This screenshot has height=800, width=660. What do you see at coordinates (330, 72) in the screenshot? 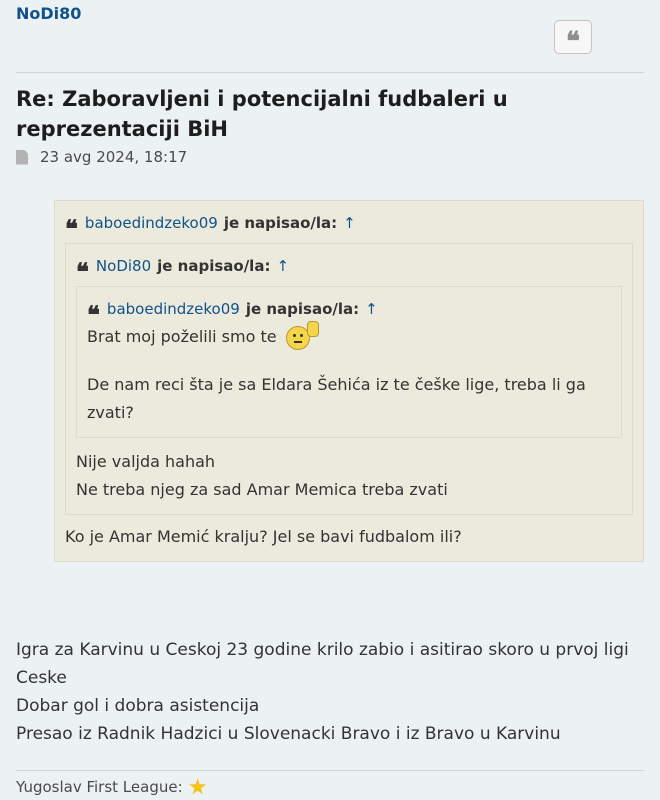
I see `divider` at bounding box center [330, 72].